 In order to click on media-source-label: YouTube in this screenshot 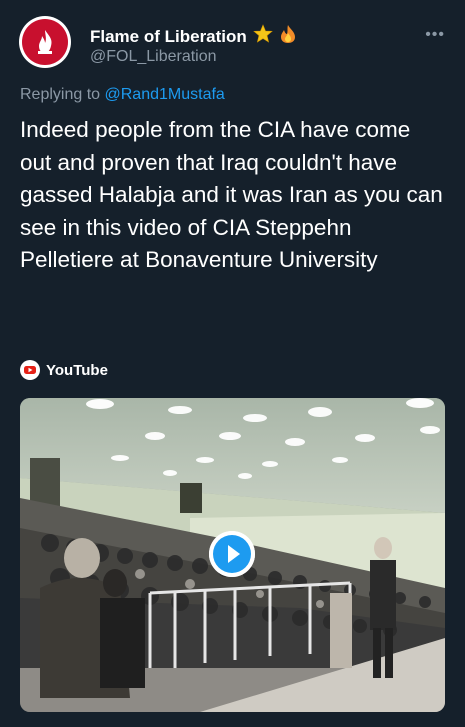, I will do `click(77, 370)`.